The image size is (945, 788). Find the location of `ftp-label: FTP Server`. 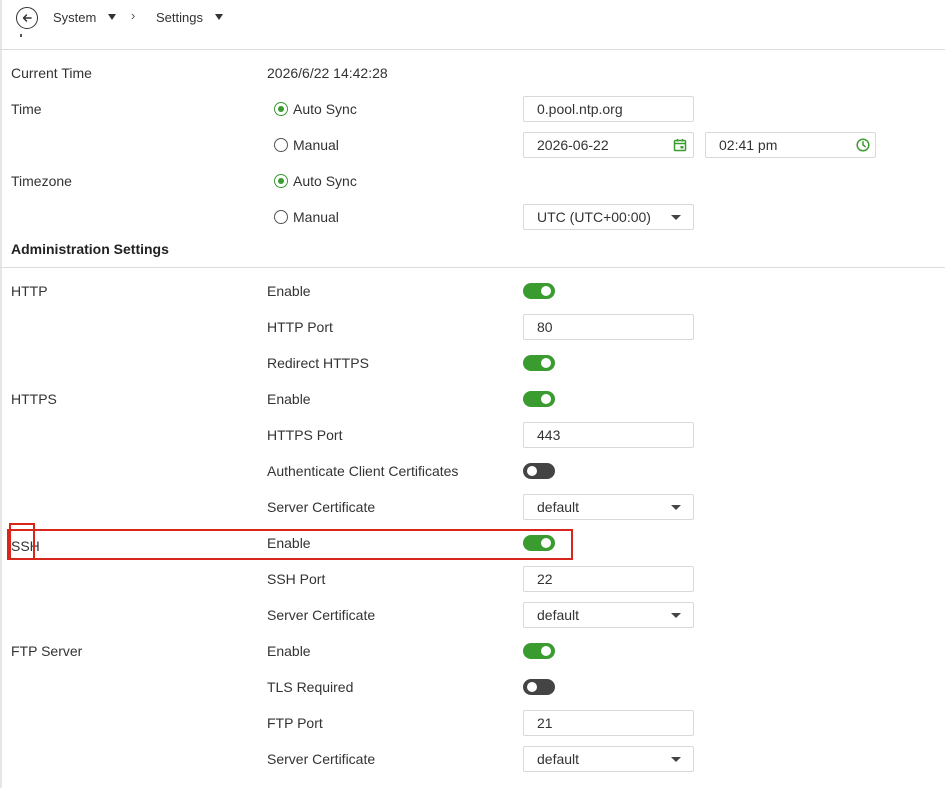

ftp-label: FTP Server is located at coordinates (47, 651).